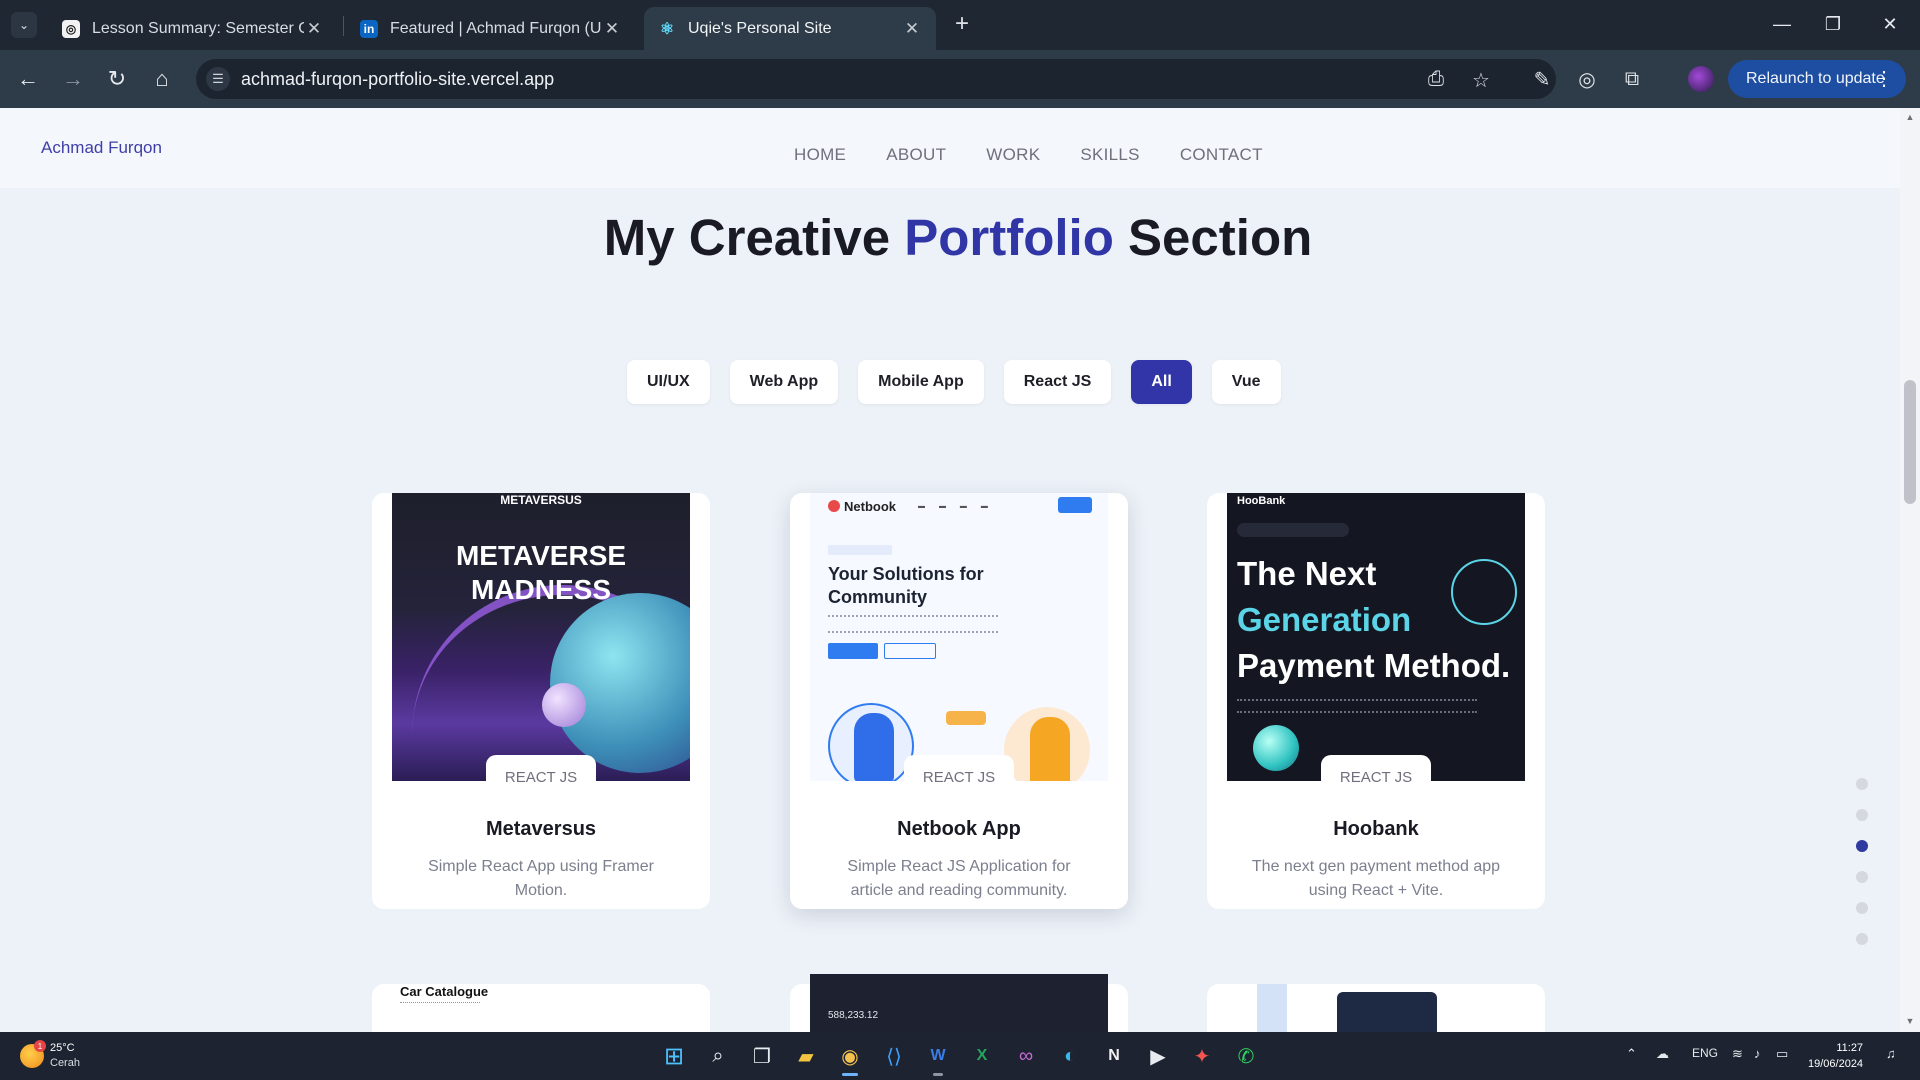 The width and height of the screenshot is (1920, 1080). Describe the element at coordinates (1833, 24) in the screenshot. I see `restore-button: ❐` at that location.